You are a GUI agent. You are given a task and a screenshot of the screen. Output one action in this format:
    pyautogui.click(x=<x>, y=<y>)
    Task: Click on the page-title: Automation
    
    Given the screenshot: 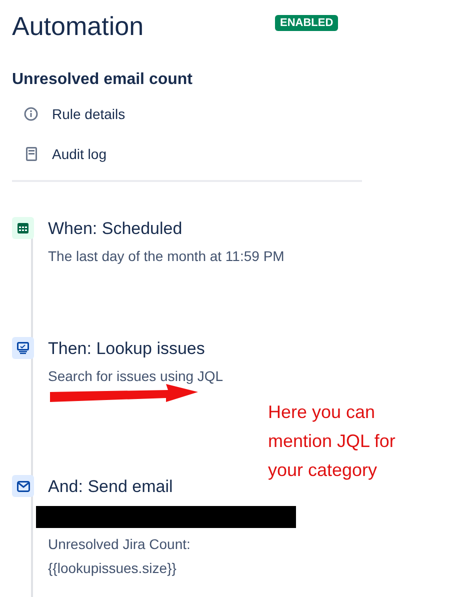 What is the action you would take?
    pyautogui.click(x=78, y=26)
    